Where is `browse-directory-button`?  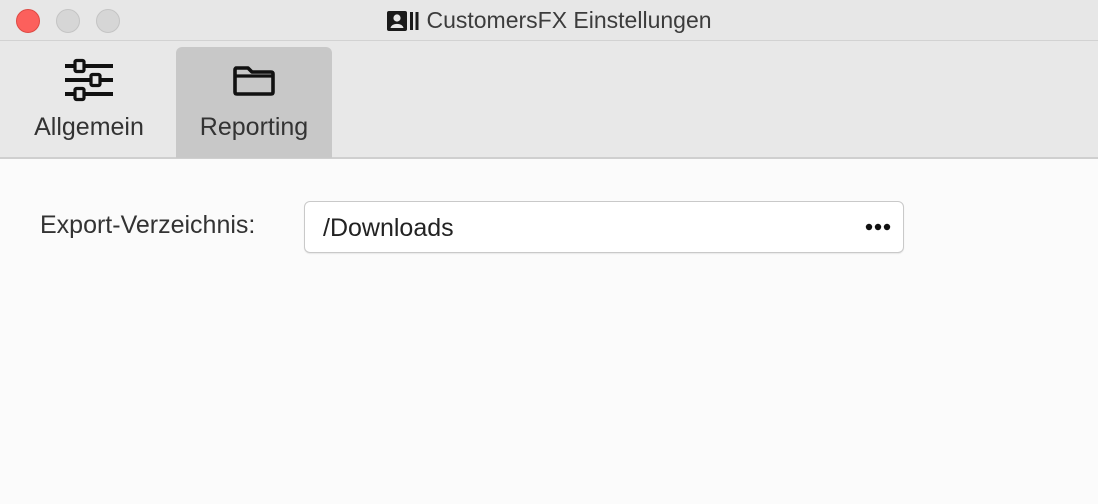 browse-directory-button is located at coordinates (878, 227).